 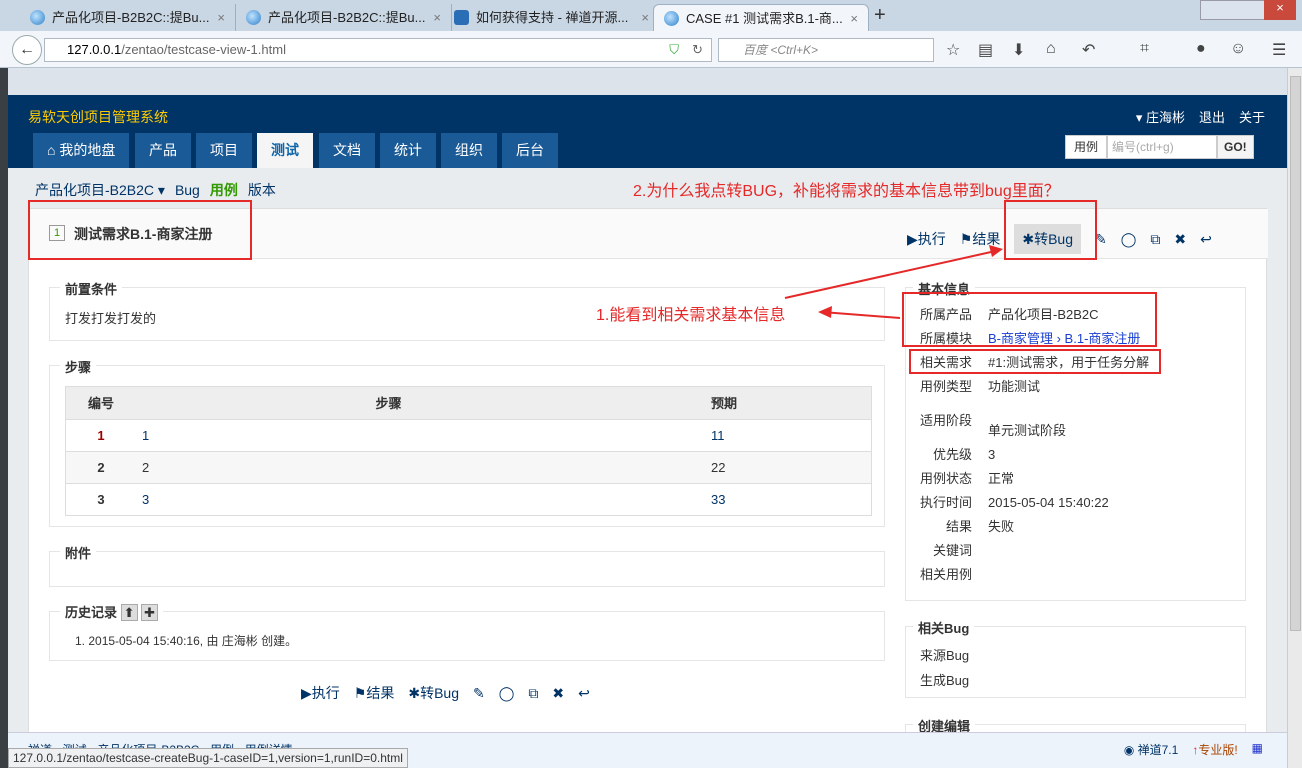 I want to click on table-row: 3 3 33, so click(x=468, y=498).